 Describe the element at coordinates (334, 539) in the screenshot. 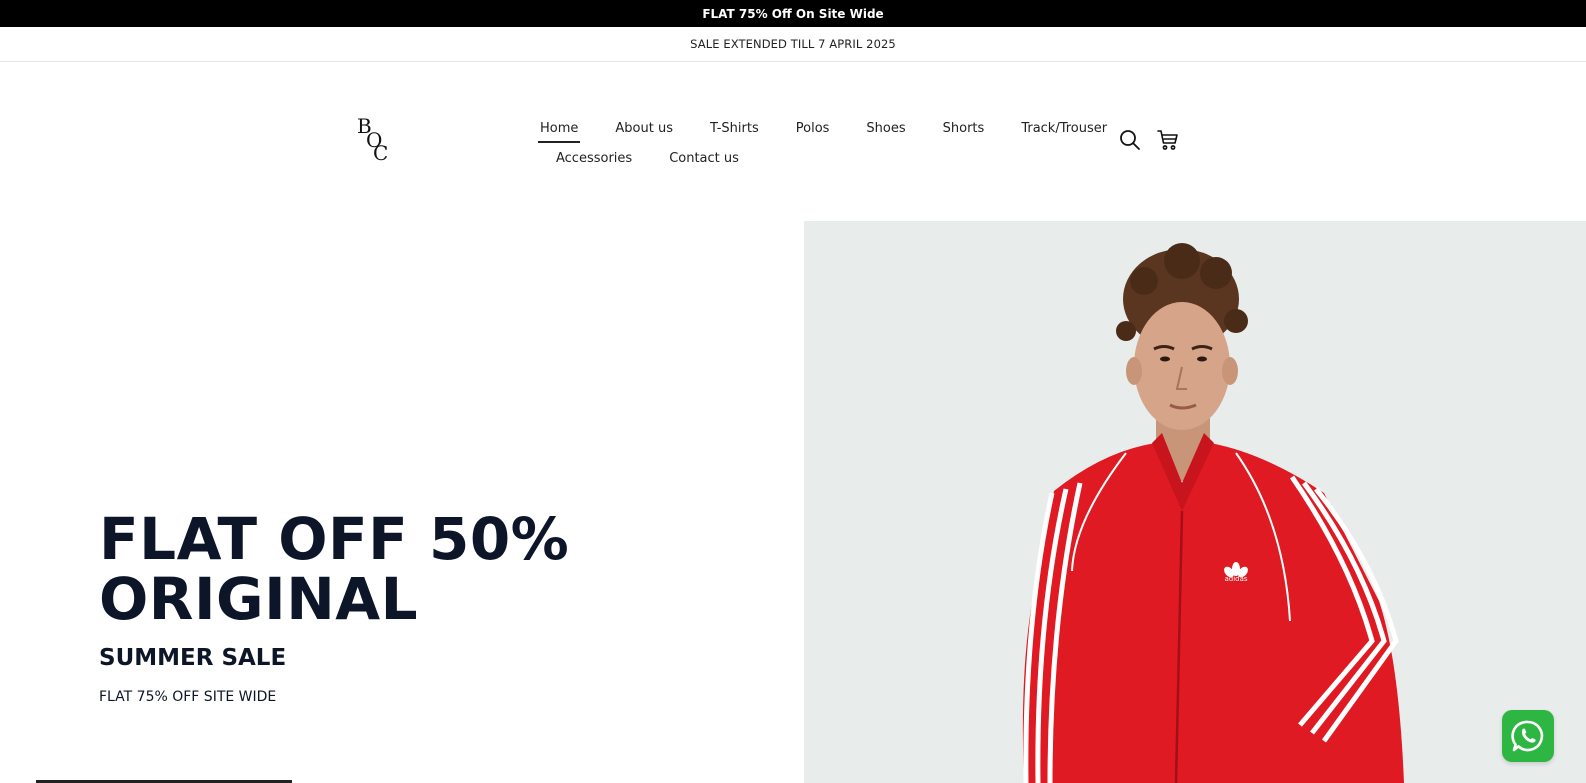

I see `hero-headline-line-1: FLAT OFF 50%` at that location.